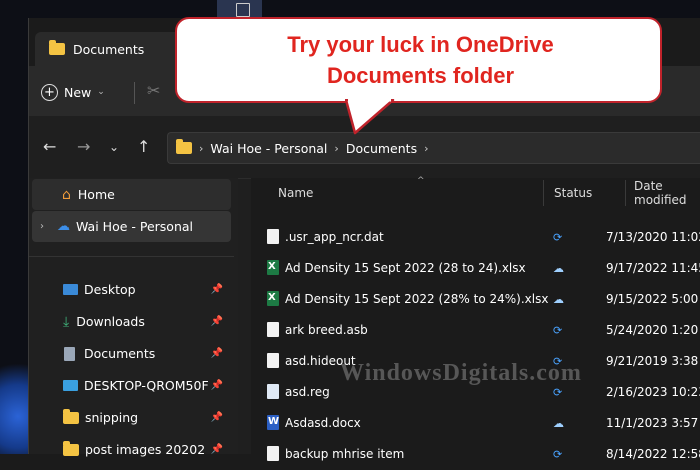  I want to click on forward-arrow-icon: →, so click(83, 146).